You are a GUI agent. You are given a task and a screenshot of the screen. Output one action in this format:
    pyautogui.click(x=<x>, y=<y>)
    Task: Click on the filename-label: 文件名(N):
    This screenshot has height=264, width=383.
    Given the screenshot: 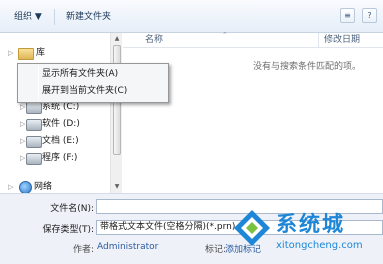 What is the action you would take?
    pyautogui.click(x=72, y=209)
    